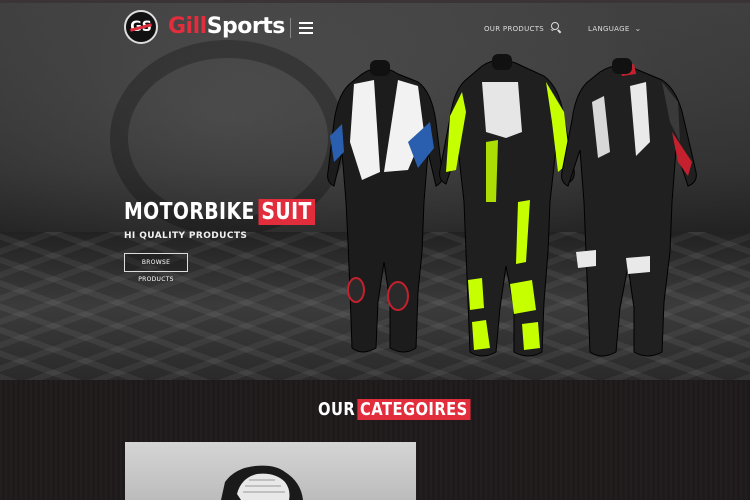  I want to click on brand-name: GillSports, so click(226, 26).